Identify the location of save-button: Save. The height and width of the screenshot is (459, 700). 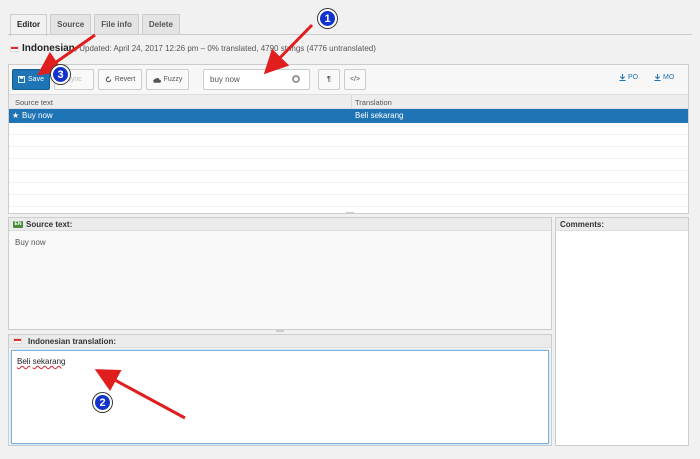
(31, 79).